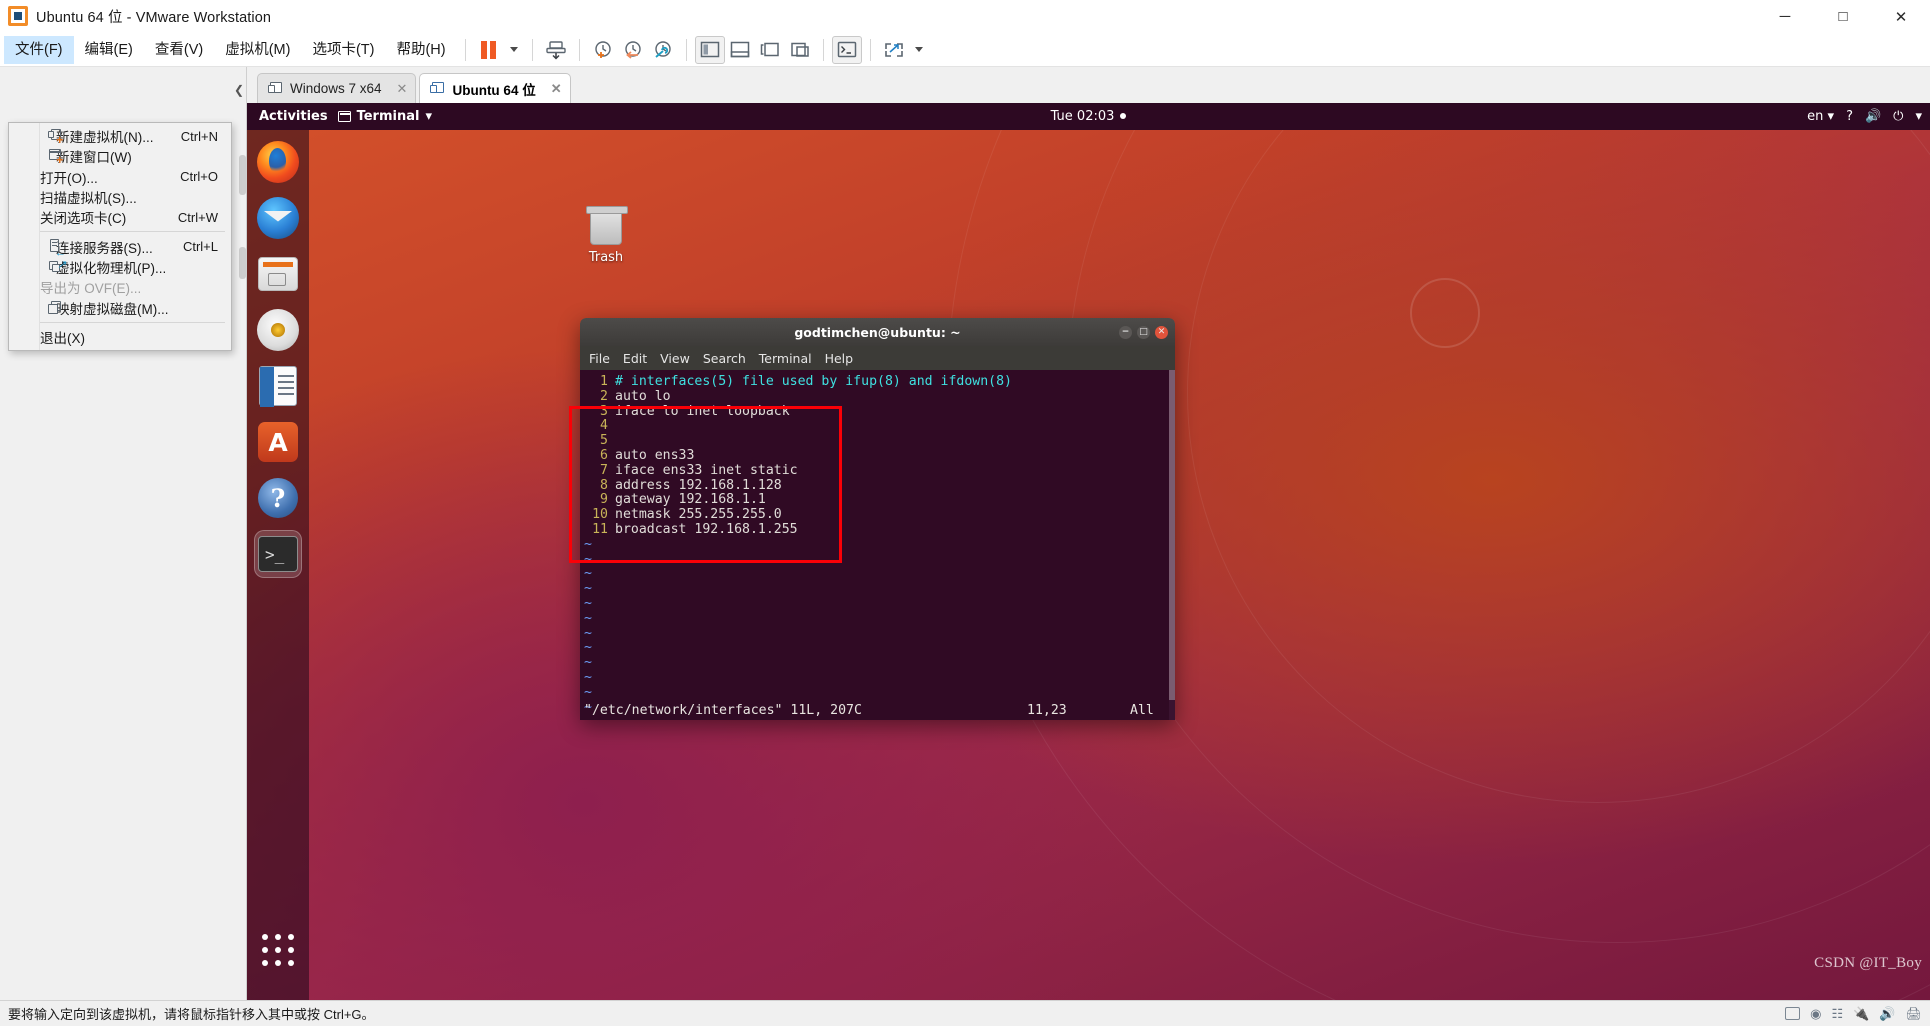  I want to click on vim-line-number: 3, so click(604, 411).